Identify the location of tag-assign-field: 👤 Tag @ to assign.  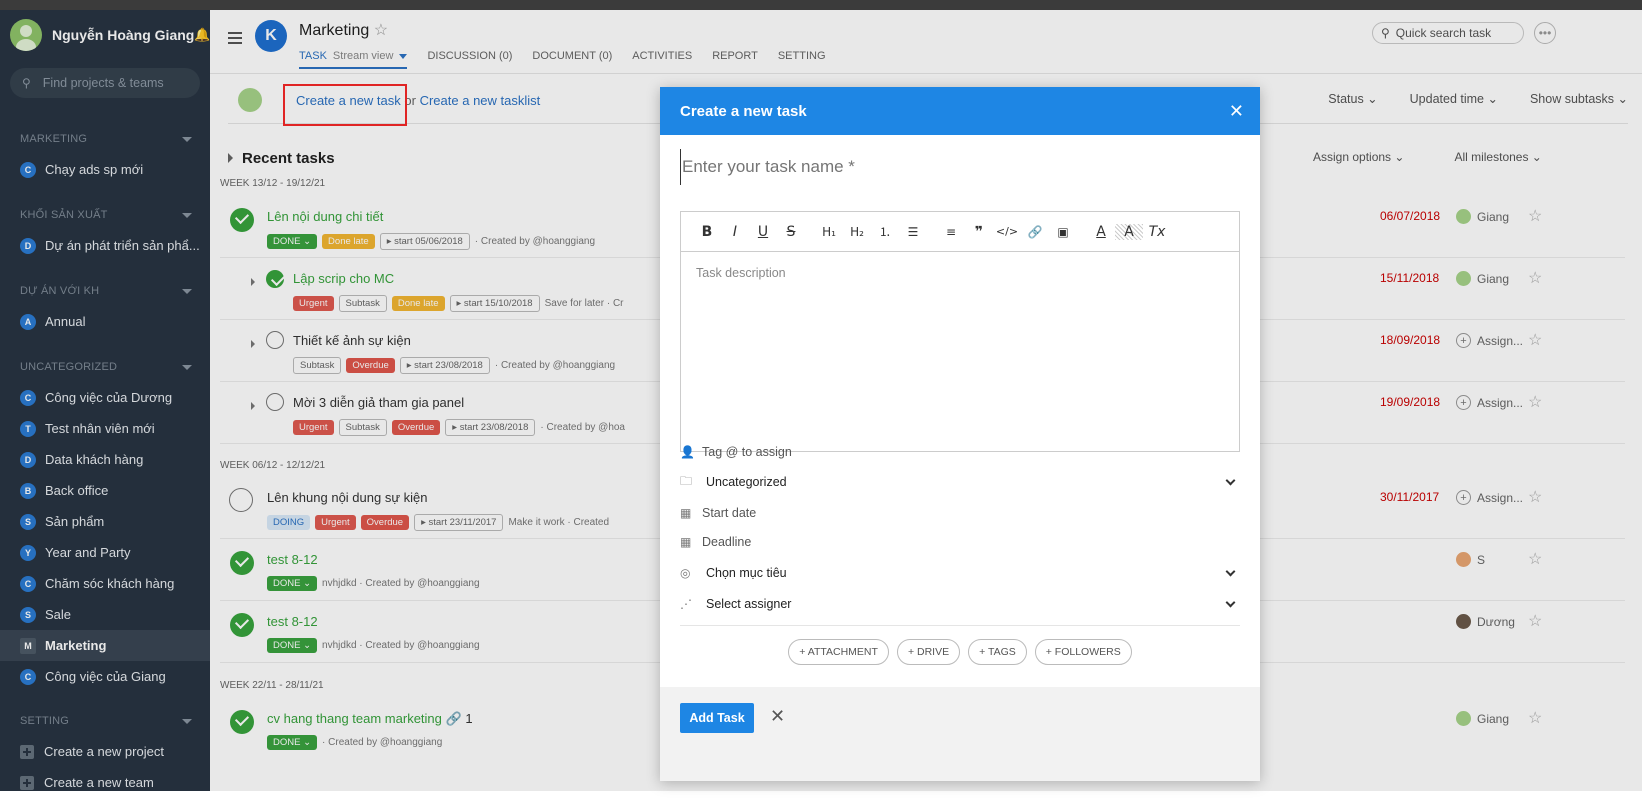
(960, 452).